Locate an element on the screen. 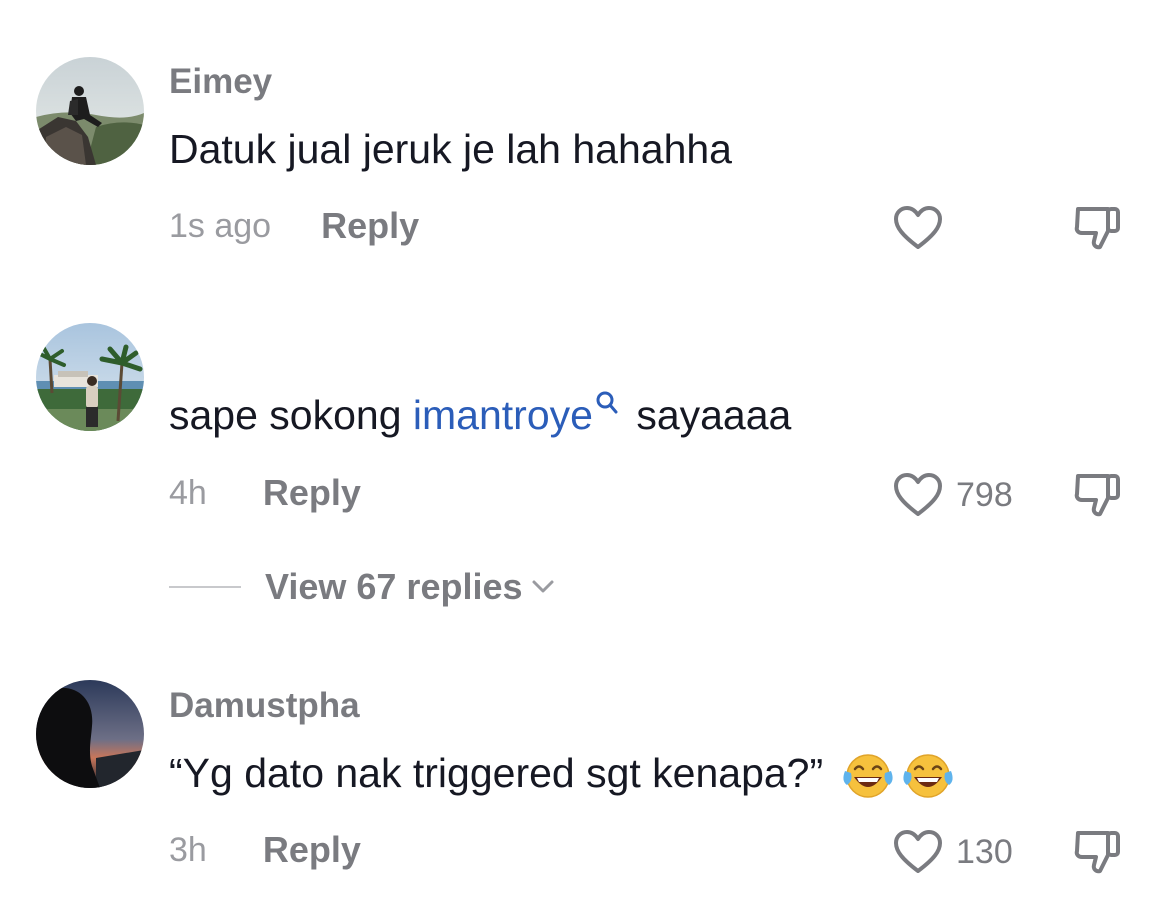  like-button: 130 is located at coordinates (952, 852).